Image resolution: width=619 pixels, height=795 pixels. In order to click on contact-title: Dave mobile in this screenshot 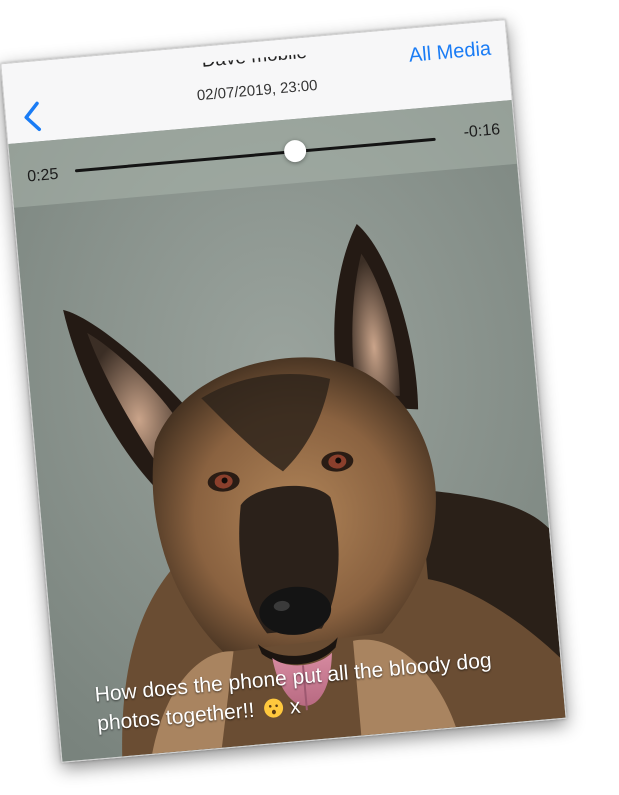, I will do `click(254, 56)`.